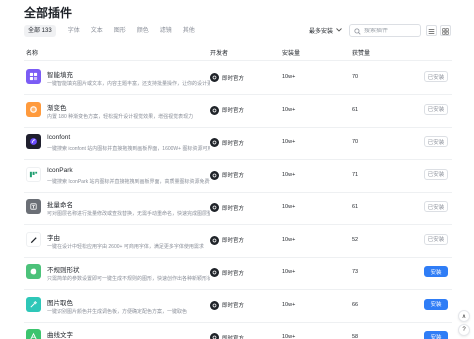 This screenshot has width=474, height=339. What do you see at coordinates (291, 54) in the screenshot?
I see `column-header-installs: 安装量` at bounding box center [291, 54].